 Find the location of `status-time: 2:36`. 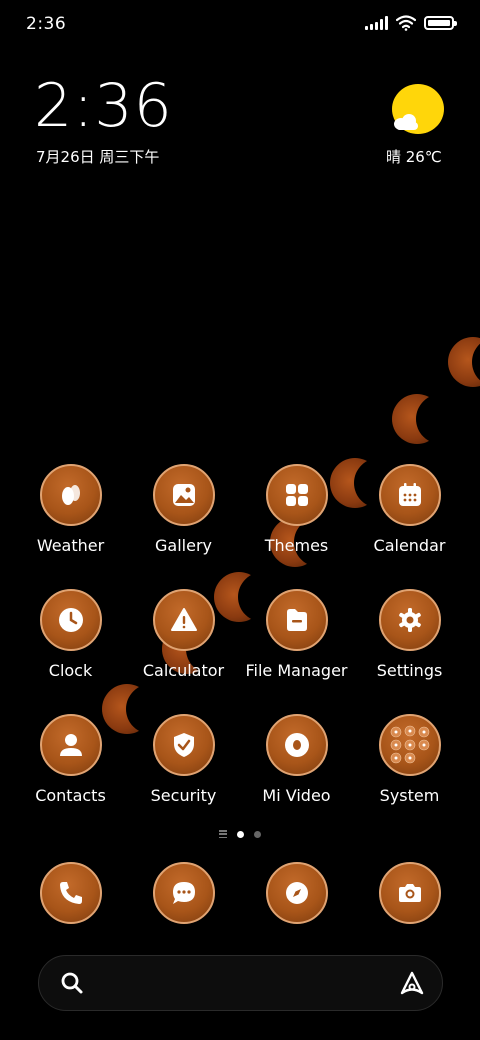

status-time: 2:36 is located at coordinates (46, 24).